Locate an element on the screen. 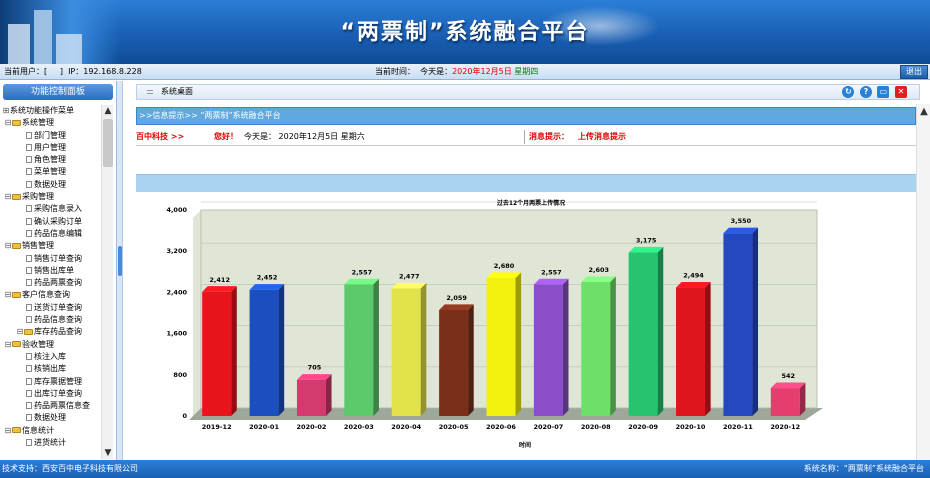 Image resolution: width=930 pixels, height=478 pixels. menu-item: 角色管理 is located at coordinates (52, 160).